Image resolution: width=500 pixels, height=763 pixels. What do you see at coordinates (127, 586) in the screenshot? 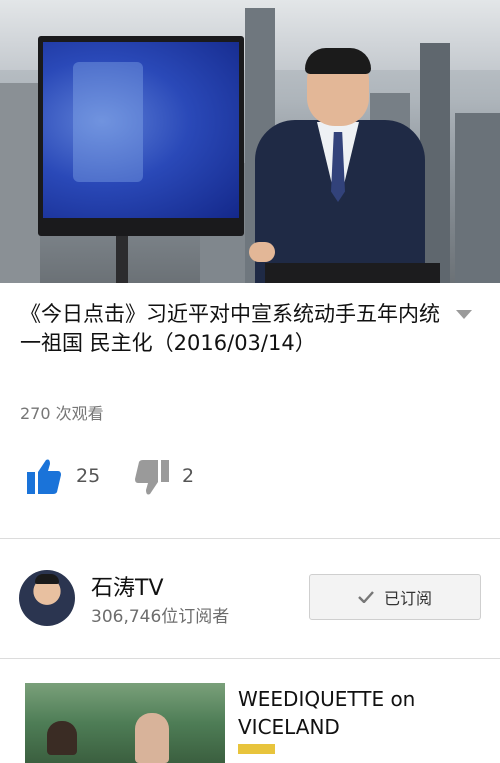
I see `channel-name: 石涛TV` at bounding box center [127, 586].